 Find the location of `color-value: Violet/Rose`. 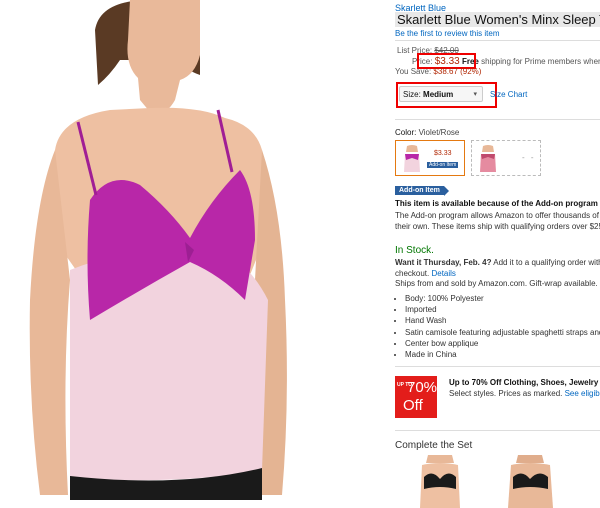

color-value: Violet/Rose is located at coordinates (439, 132).